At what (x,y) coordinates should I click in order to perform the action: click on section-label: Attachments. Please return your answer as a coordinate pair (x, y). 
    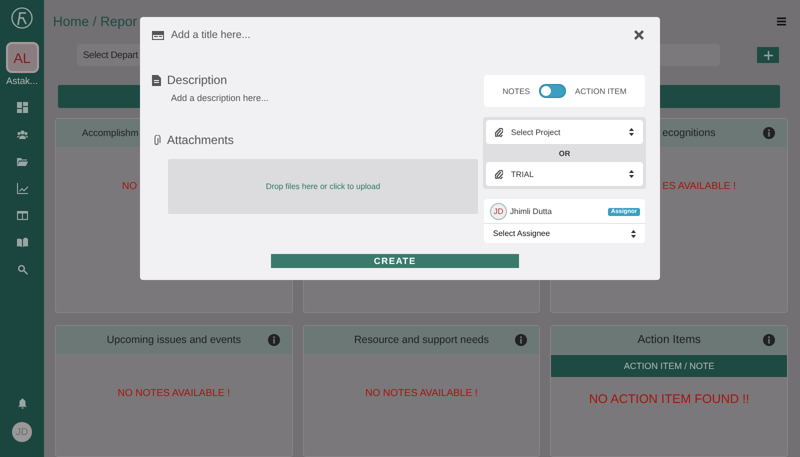
    Looking at the image, I should click on (200, 140).